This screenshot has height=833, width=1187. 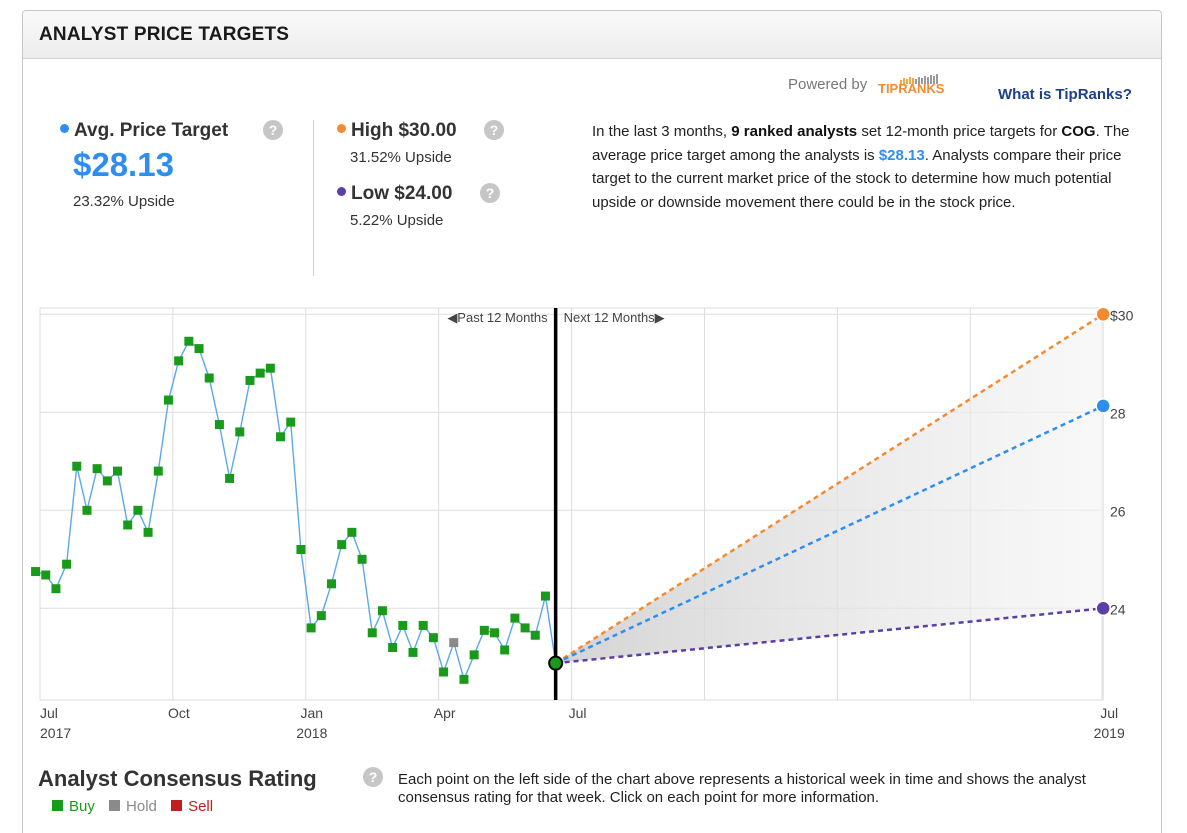 I want to click on x-tick-year-label: 2019, so click(x=1109, y=733).